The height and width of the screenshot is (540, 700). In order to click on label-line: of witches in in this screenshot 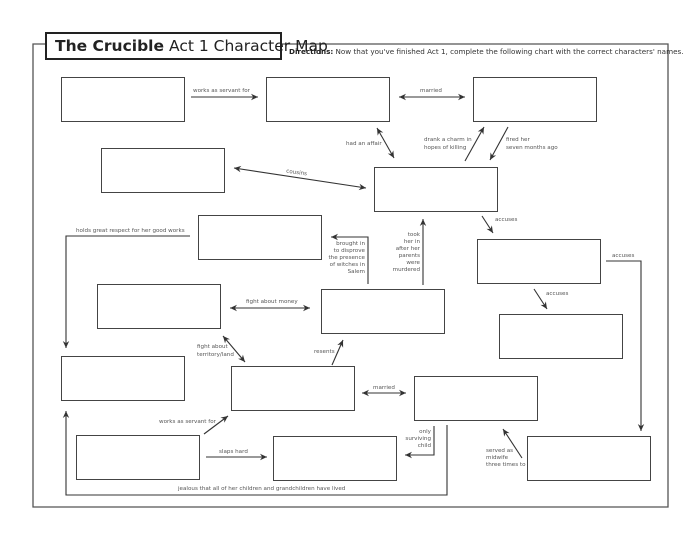, I will do `click(347, 265)`.